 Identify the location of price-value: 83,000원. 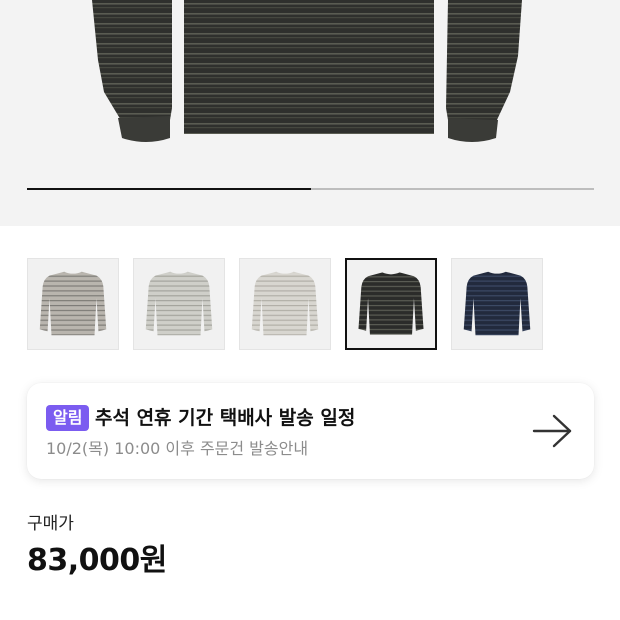
(97, 560).